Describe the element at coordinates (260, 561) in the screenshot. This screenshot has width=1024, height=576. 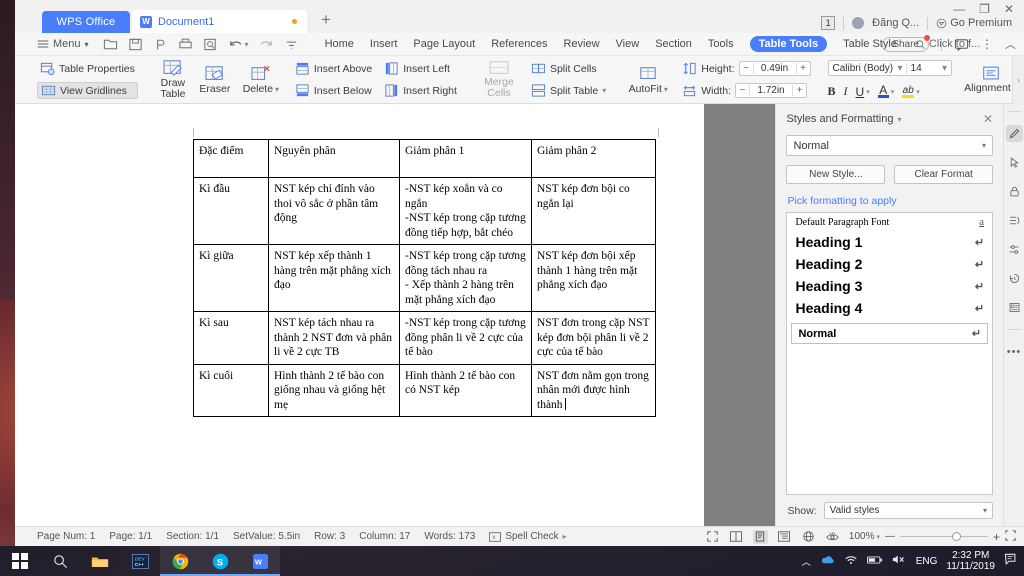
I see `wps-writer-icon: W` at that location.